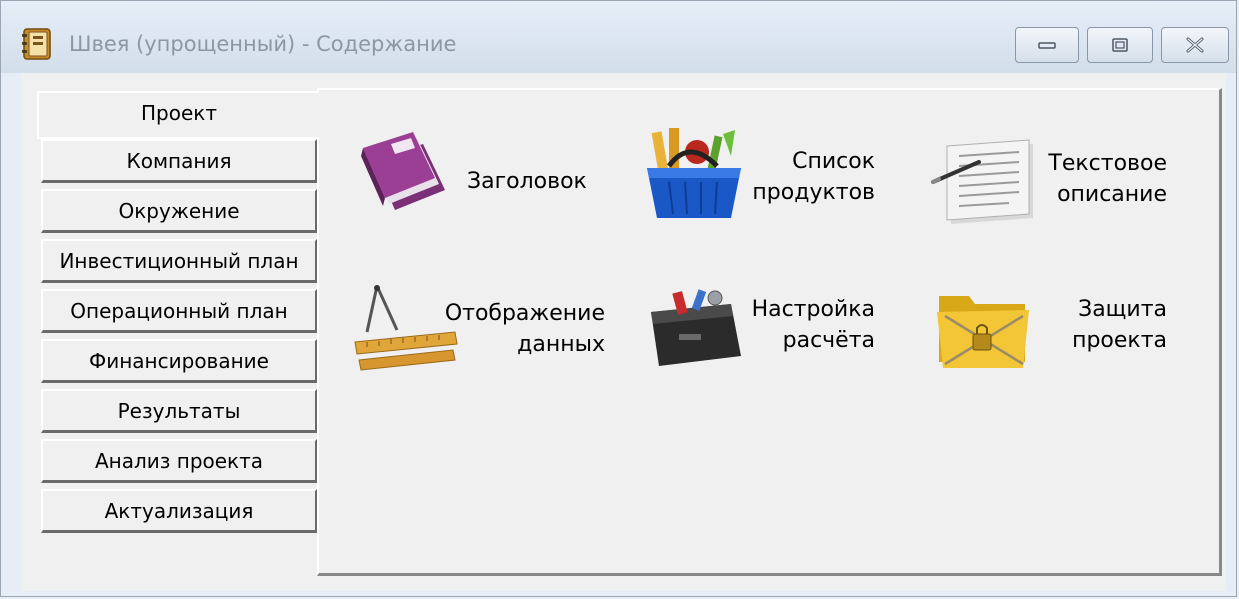 Image resolution: width=1239 pixels, height=599 pixels. What do you see at coordinates (179, 211) in the screenshot?
I see `nav-environment: Окружение` at bounding box center [179, 211].